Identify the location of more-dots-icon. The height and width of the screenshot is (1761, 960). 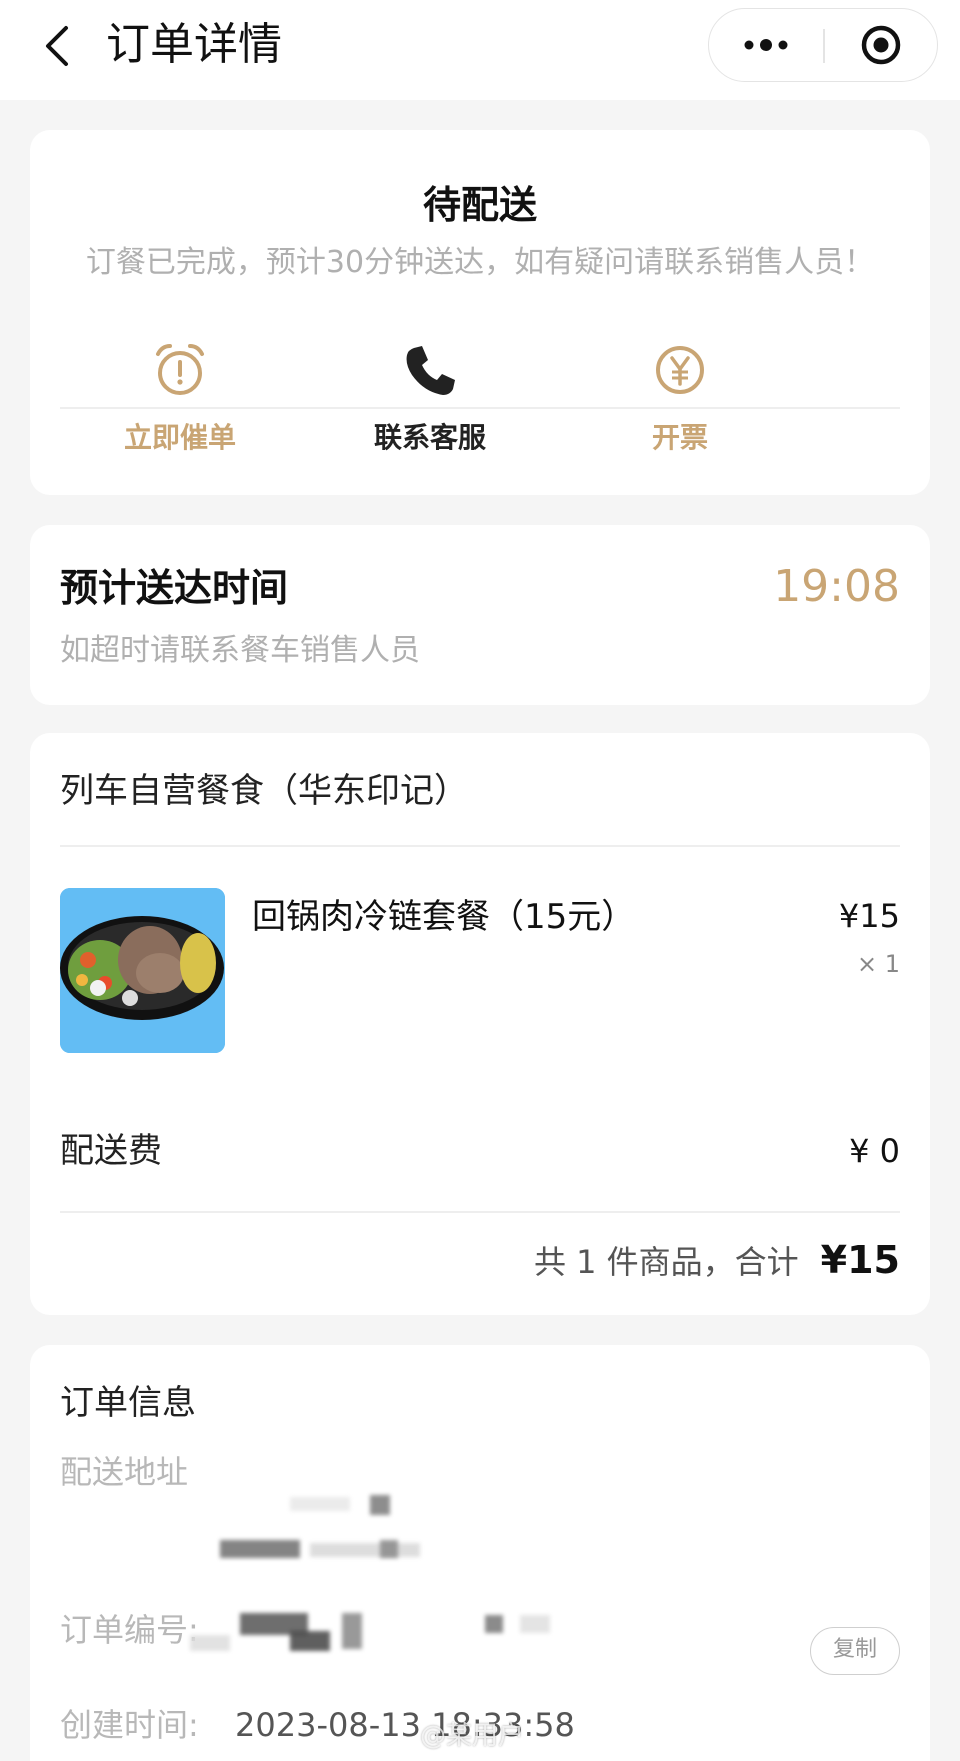
(766, 45).